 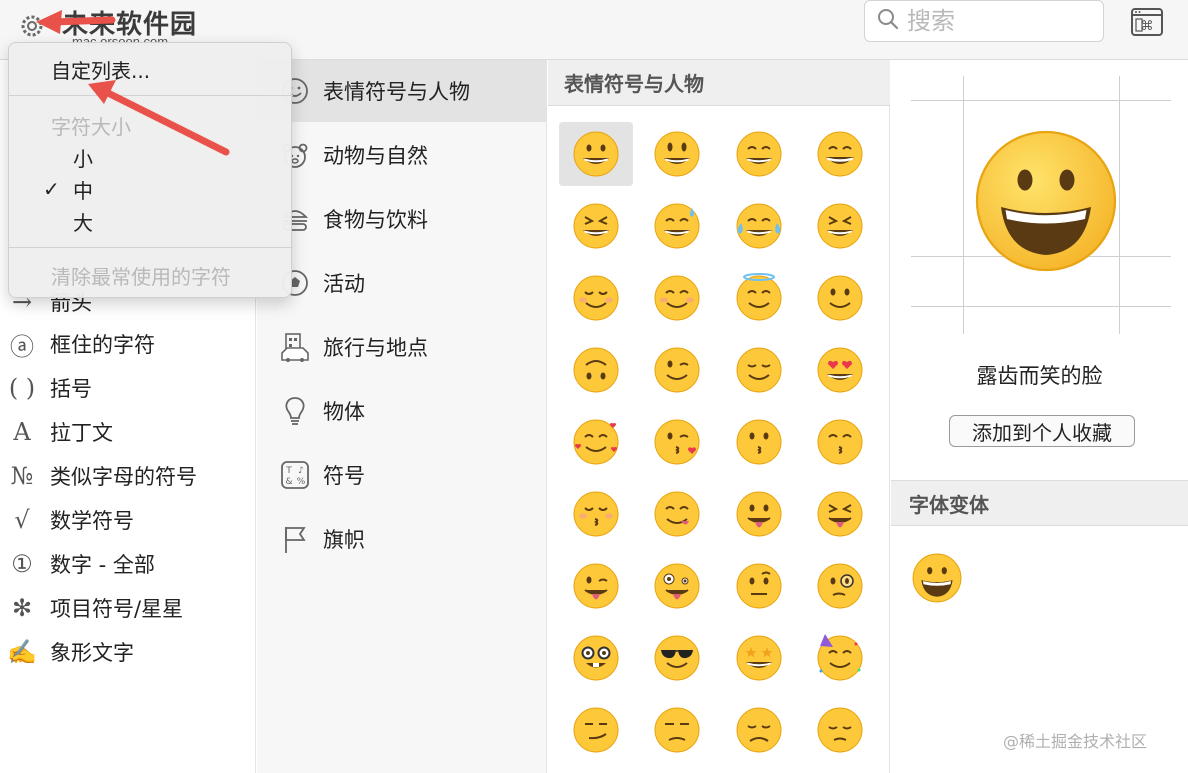 I want to click on latin-a-icon: A, so click(x=22, y=432).